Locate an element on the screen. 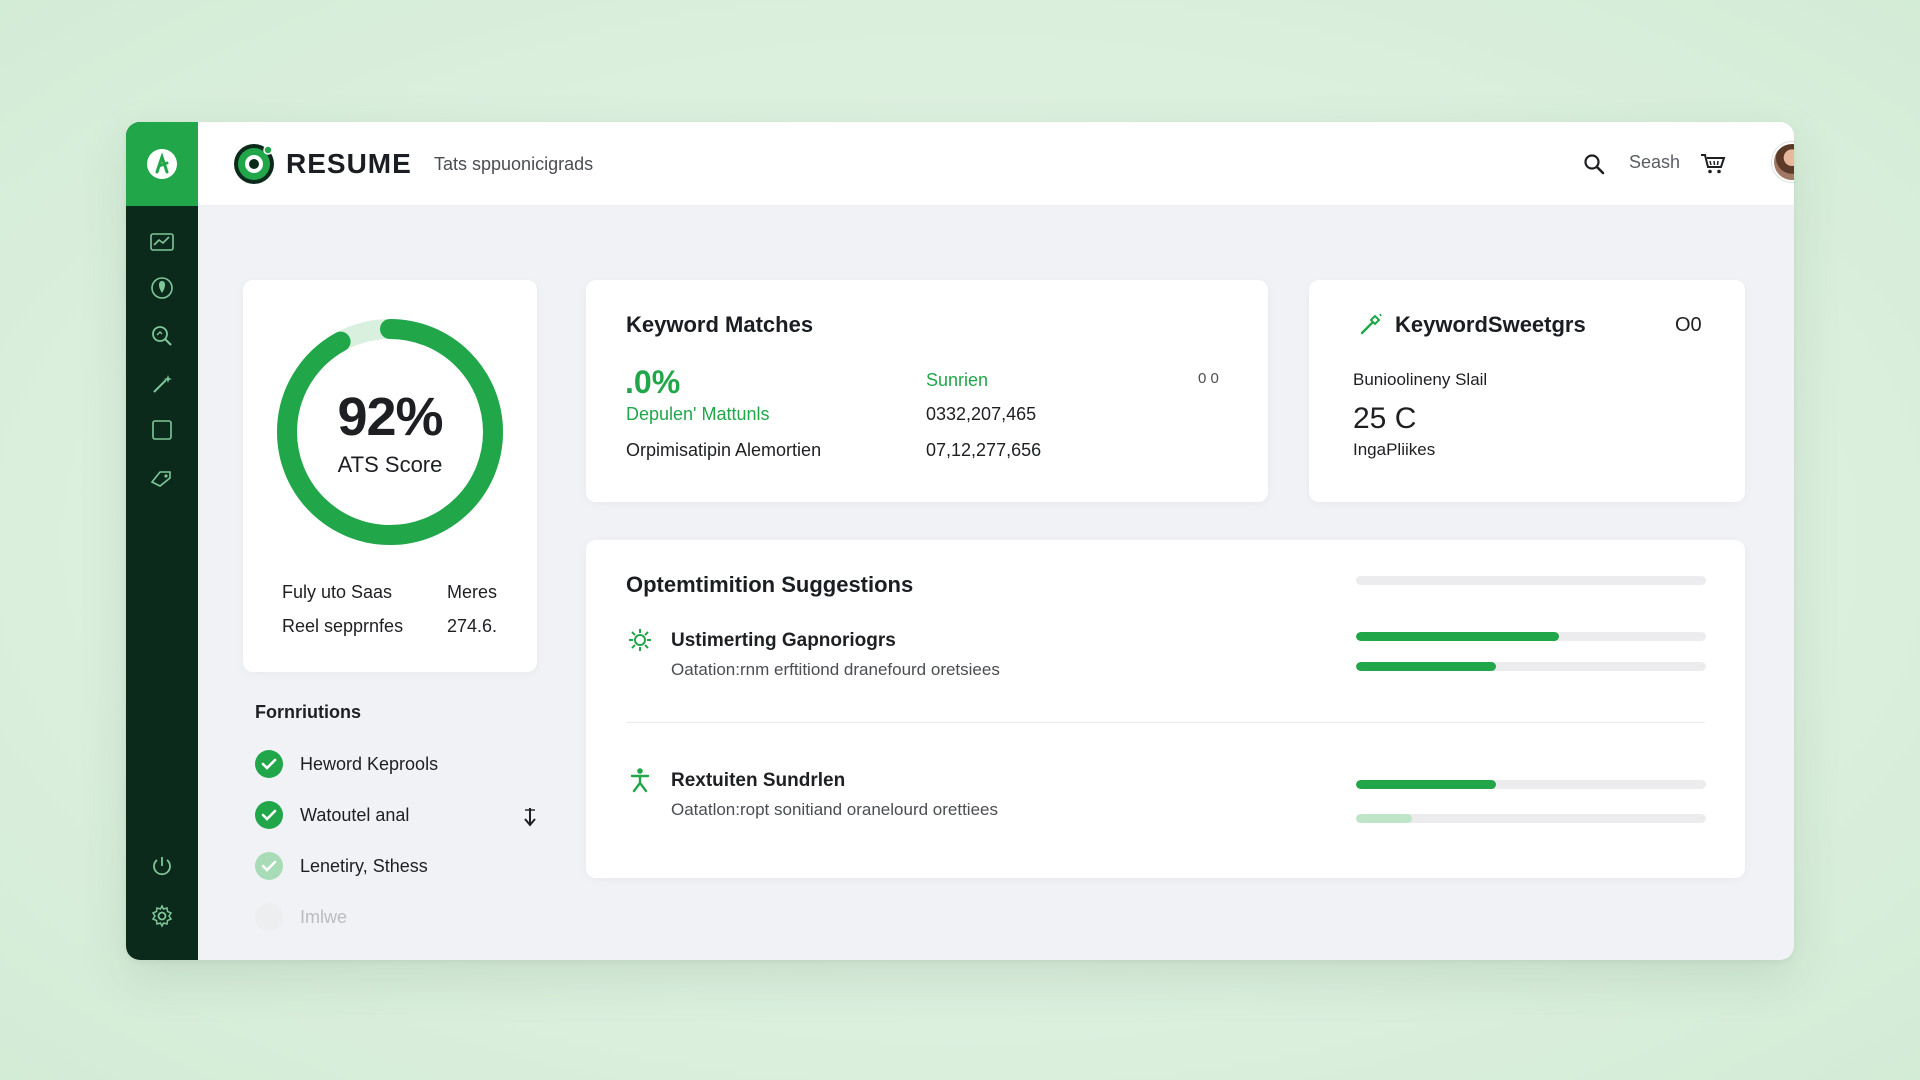  magic-wand-icon is located at coordinates (162, 384).